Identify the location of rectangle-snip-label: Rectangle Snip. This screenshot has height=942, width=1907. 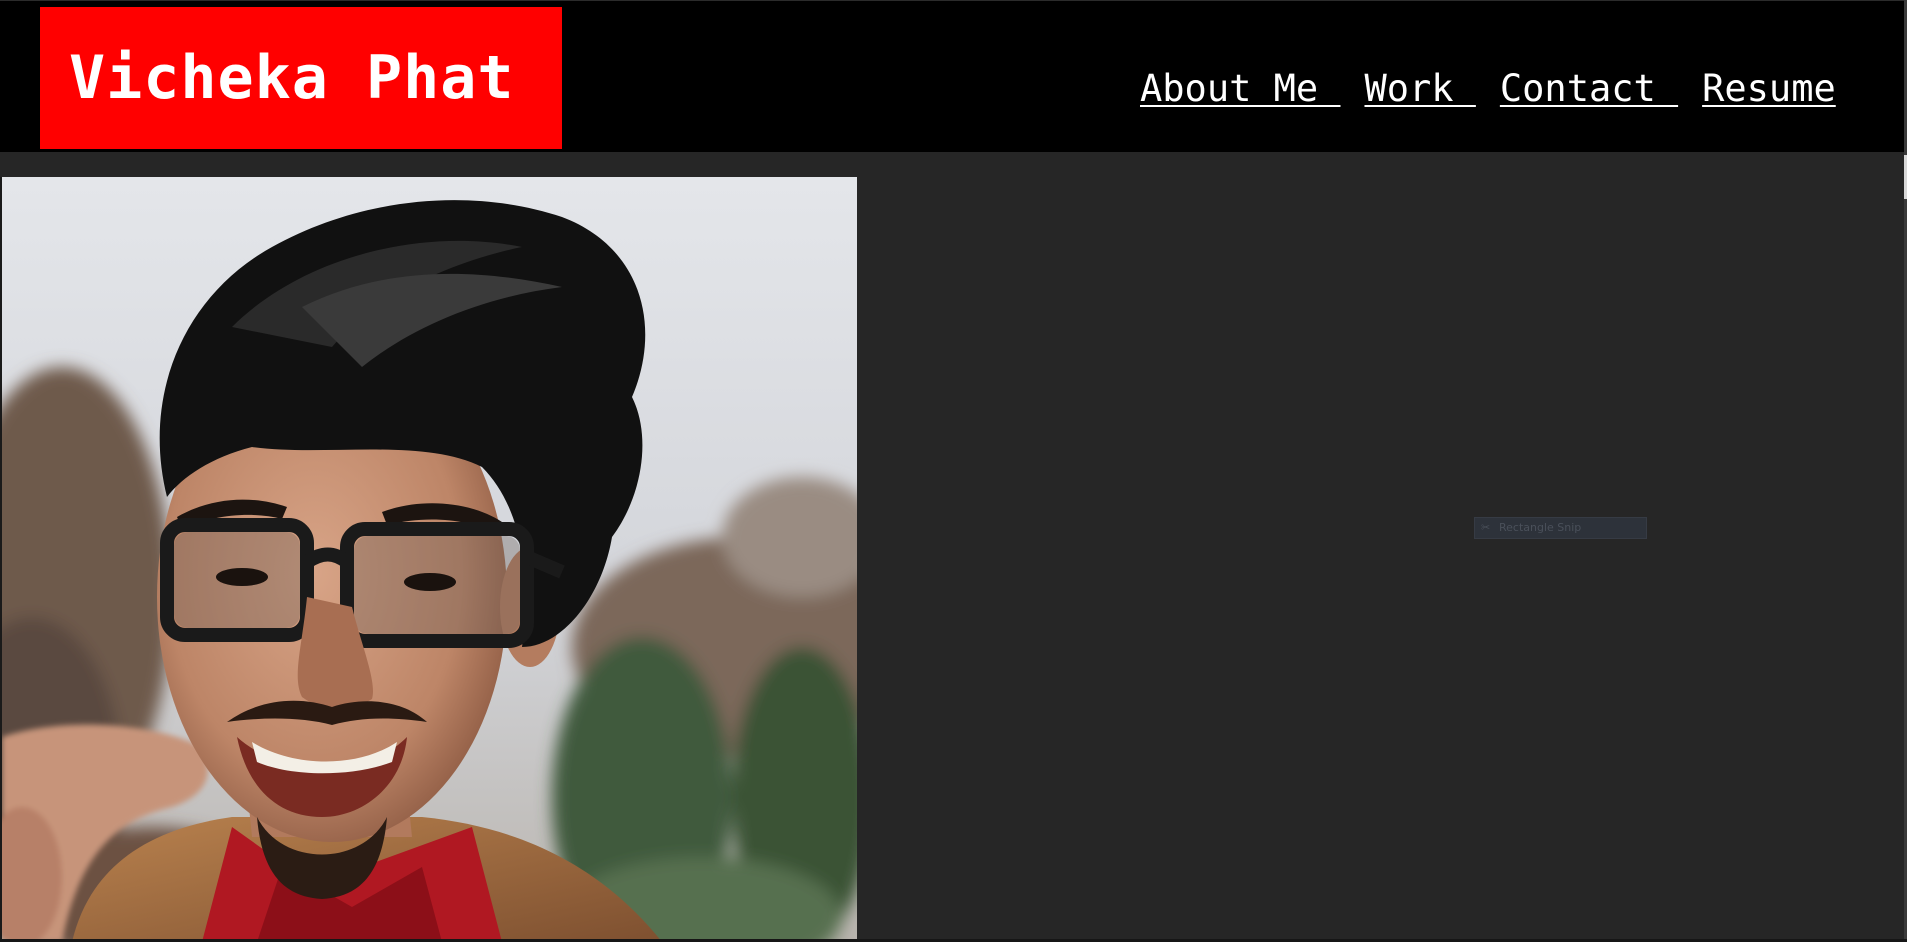
(1540, 527).